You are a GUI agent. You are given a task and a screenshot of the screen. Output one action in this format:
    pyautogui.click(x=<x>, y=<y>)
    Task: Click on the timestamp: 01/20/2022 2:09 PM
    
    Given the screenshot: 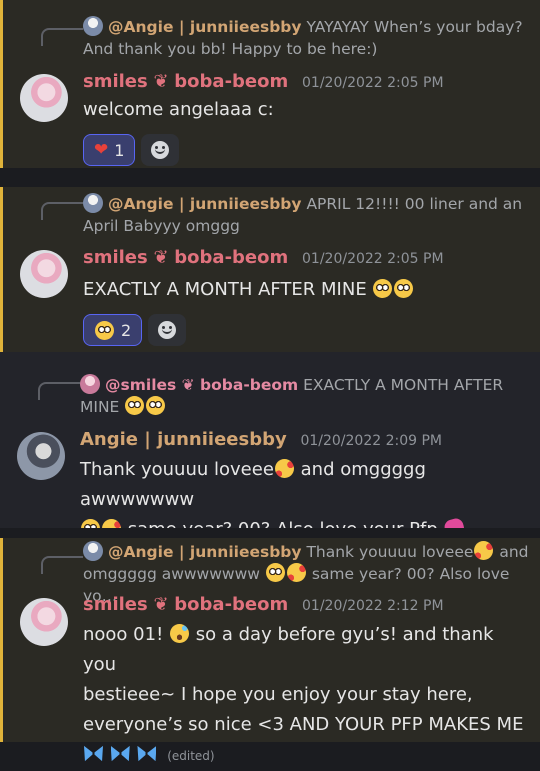 What is the action you would take?
    pyautogui.click(x=371, y=441)
    